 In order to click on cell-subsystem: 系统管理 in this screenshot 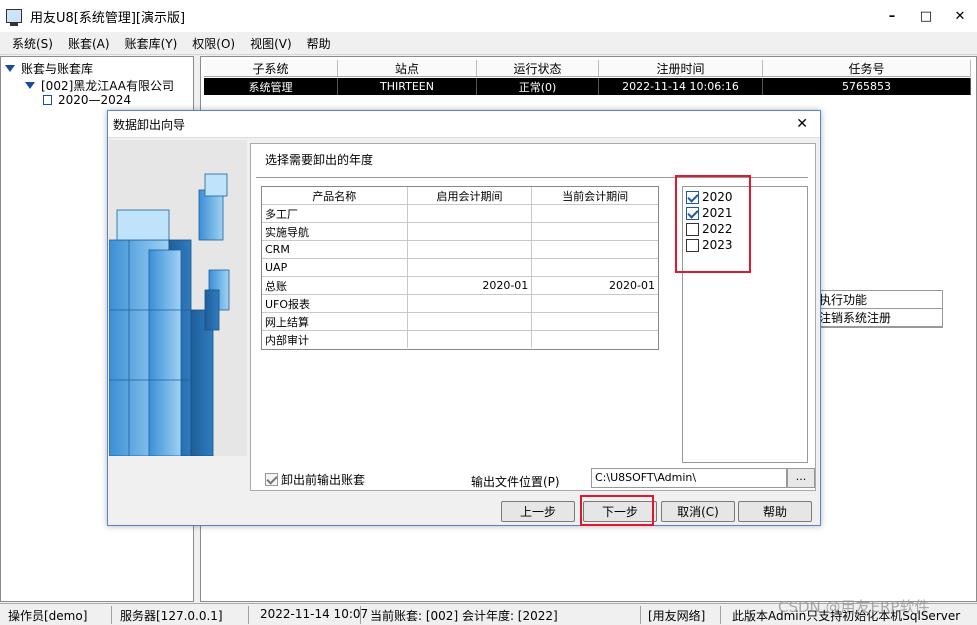, I will do `click(271, 86)`.